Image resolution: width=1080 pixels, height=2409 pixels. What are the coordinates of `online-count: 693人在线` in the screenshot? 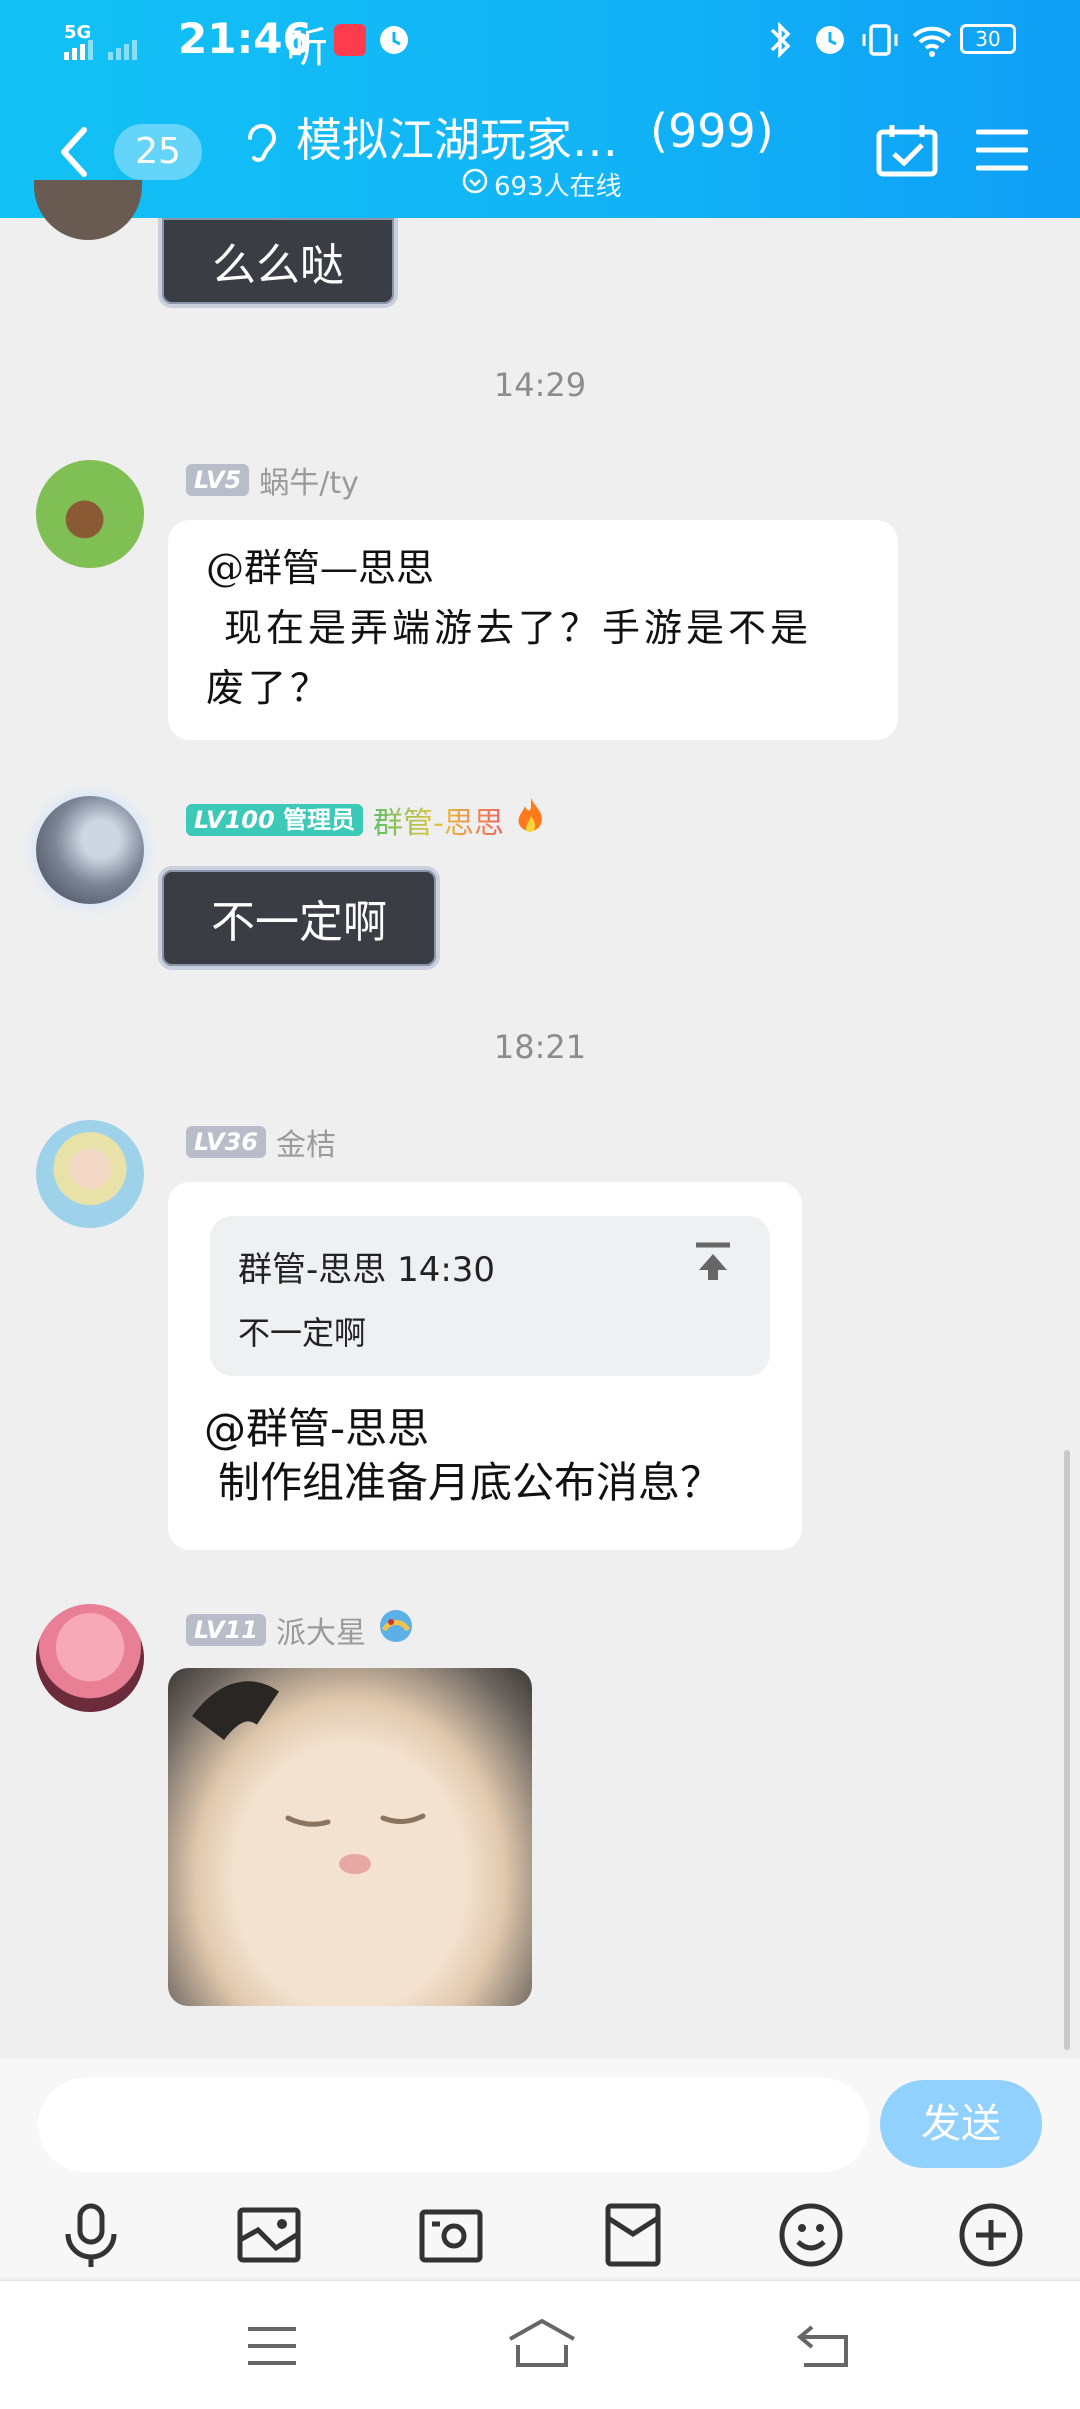 It's located at (558, 187).